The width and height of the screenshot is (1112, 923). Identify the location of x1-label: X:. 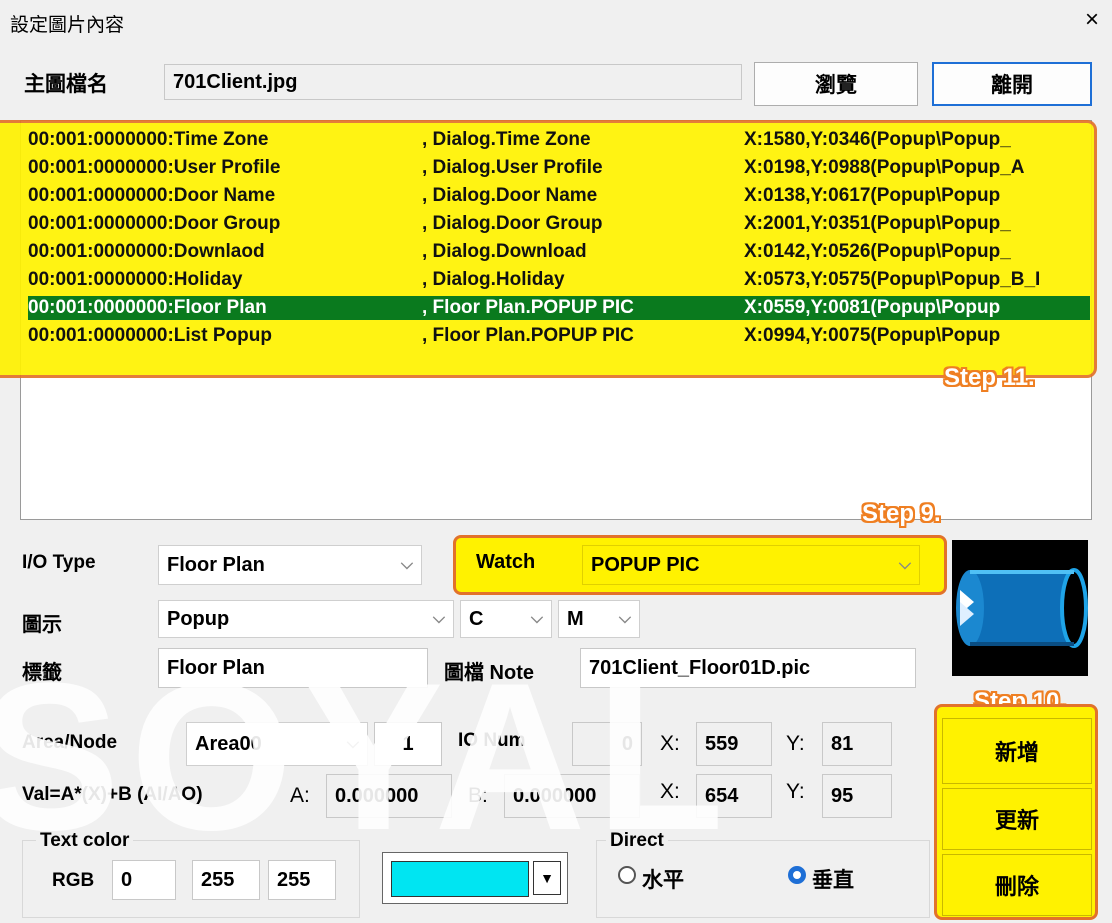
(670, 743).